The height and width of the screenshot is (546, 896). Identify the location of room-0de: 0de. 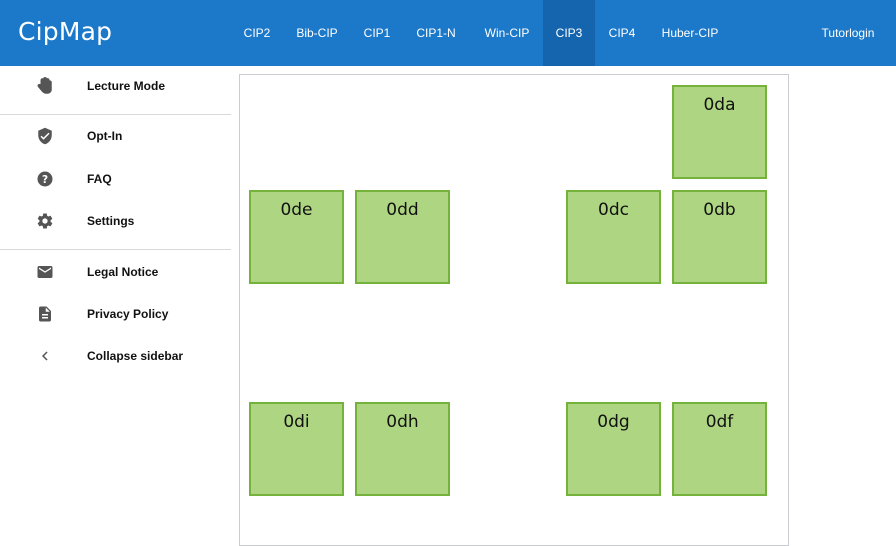
(296, 237).